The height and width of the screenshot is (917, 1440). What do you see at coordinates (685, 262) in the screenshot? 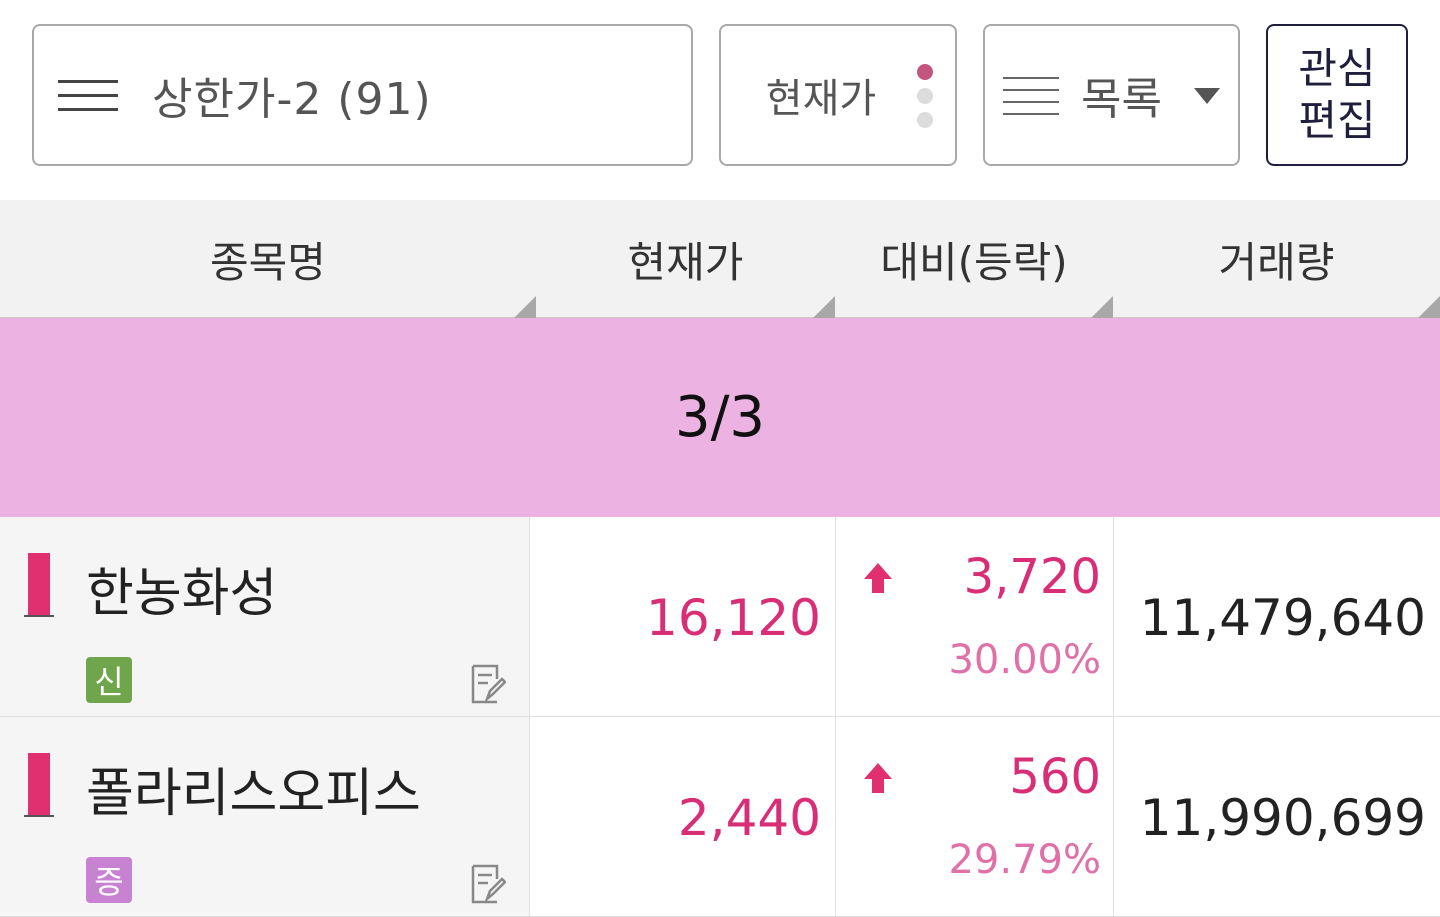
I see `column-header-label: 현재가` at bounding box center [685, 262].